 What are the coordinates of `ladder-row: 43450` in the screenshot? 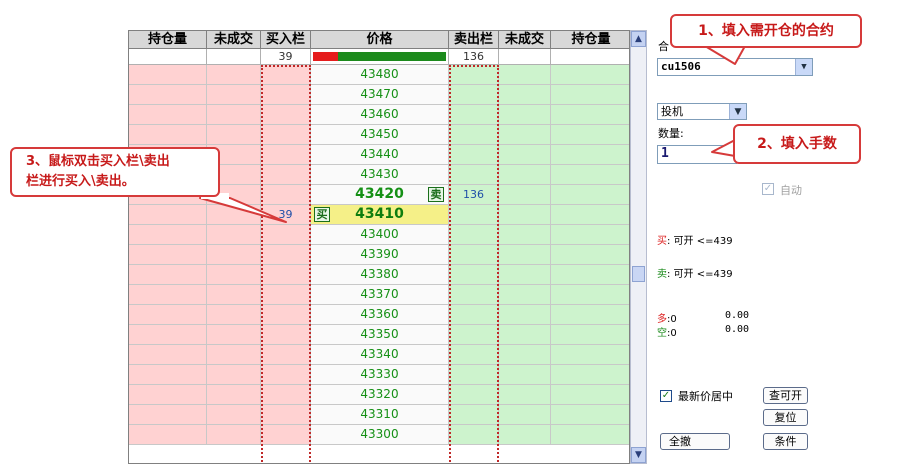 It's located at (379, 135).